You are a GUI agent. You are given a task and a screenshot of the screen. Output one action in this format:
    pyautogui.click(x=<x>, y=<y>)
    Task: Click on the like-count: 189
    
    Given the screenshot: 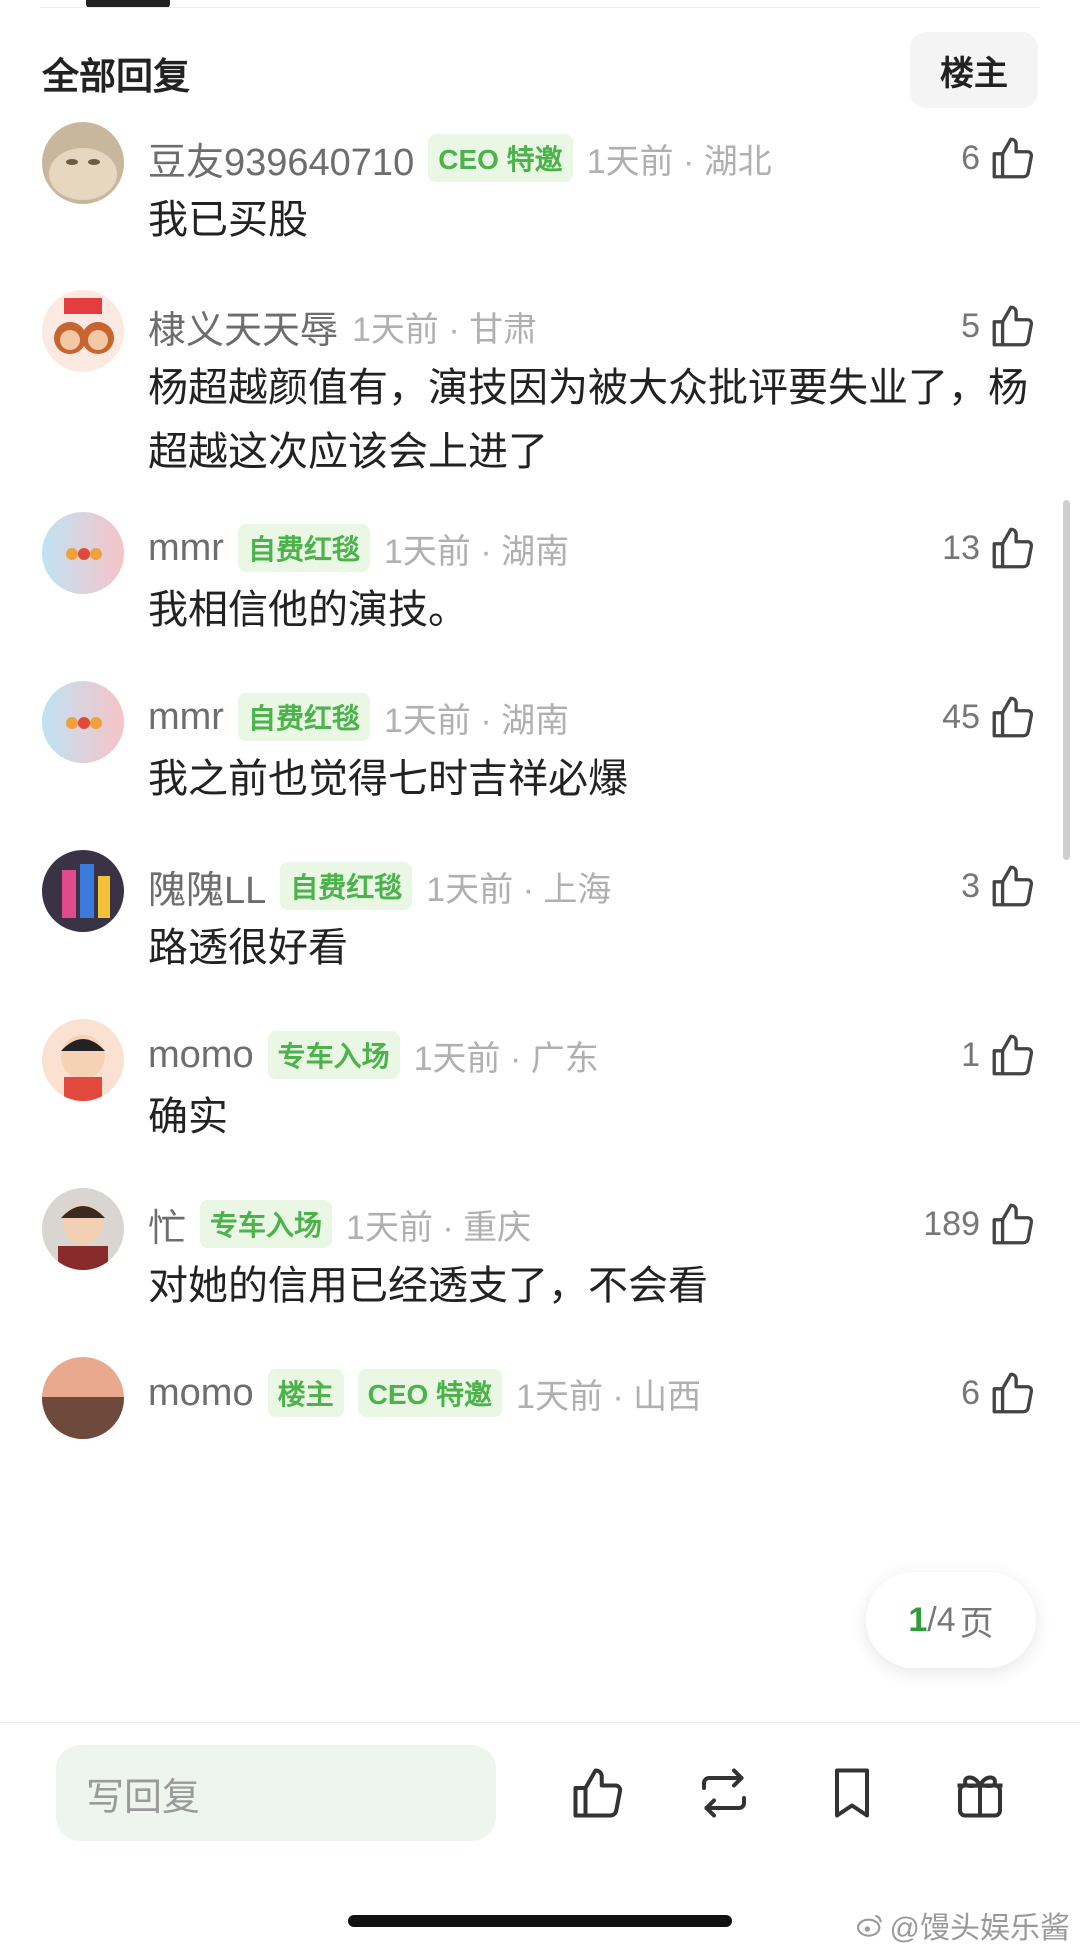 What is the action you would take?
    pyautogui.click(x=951, y=1223)
    